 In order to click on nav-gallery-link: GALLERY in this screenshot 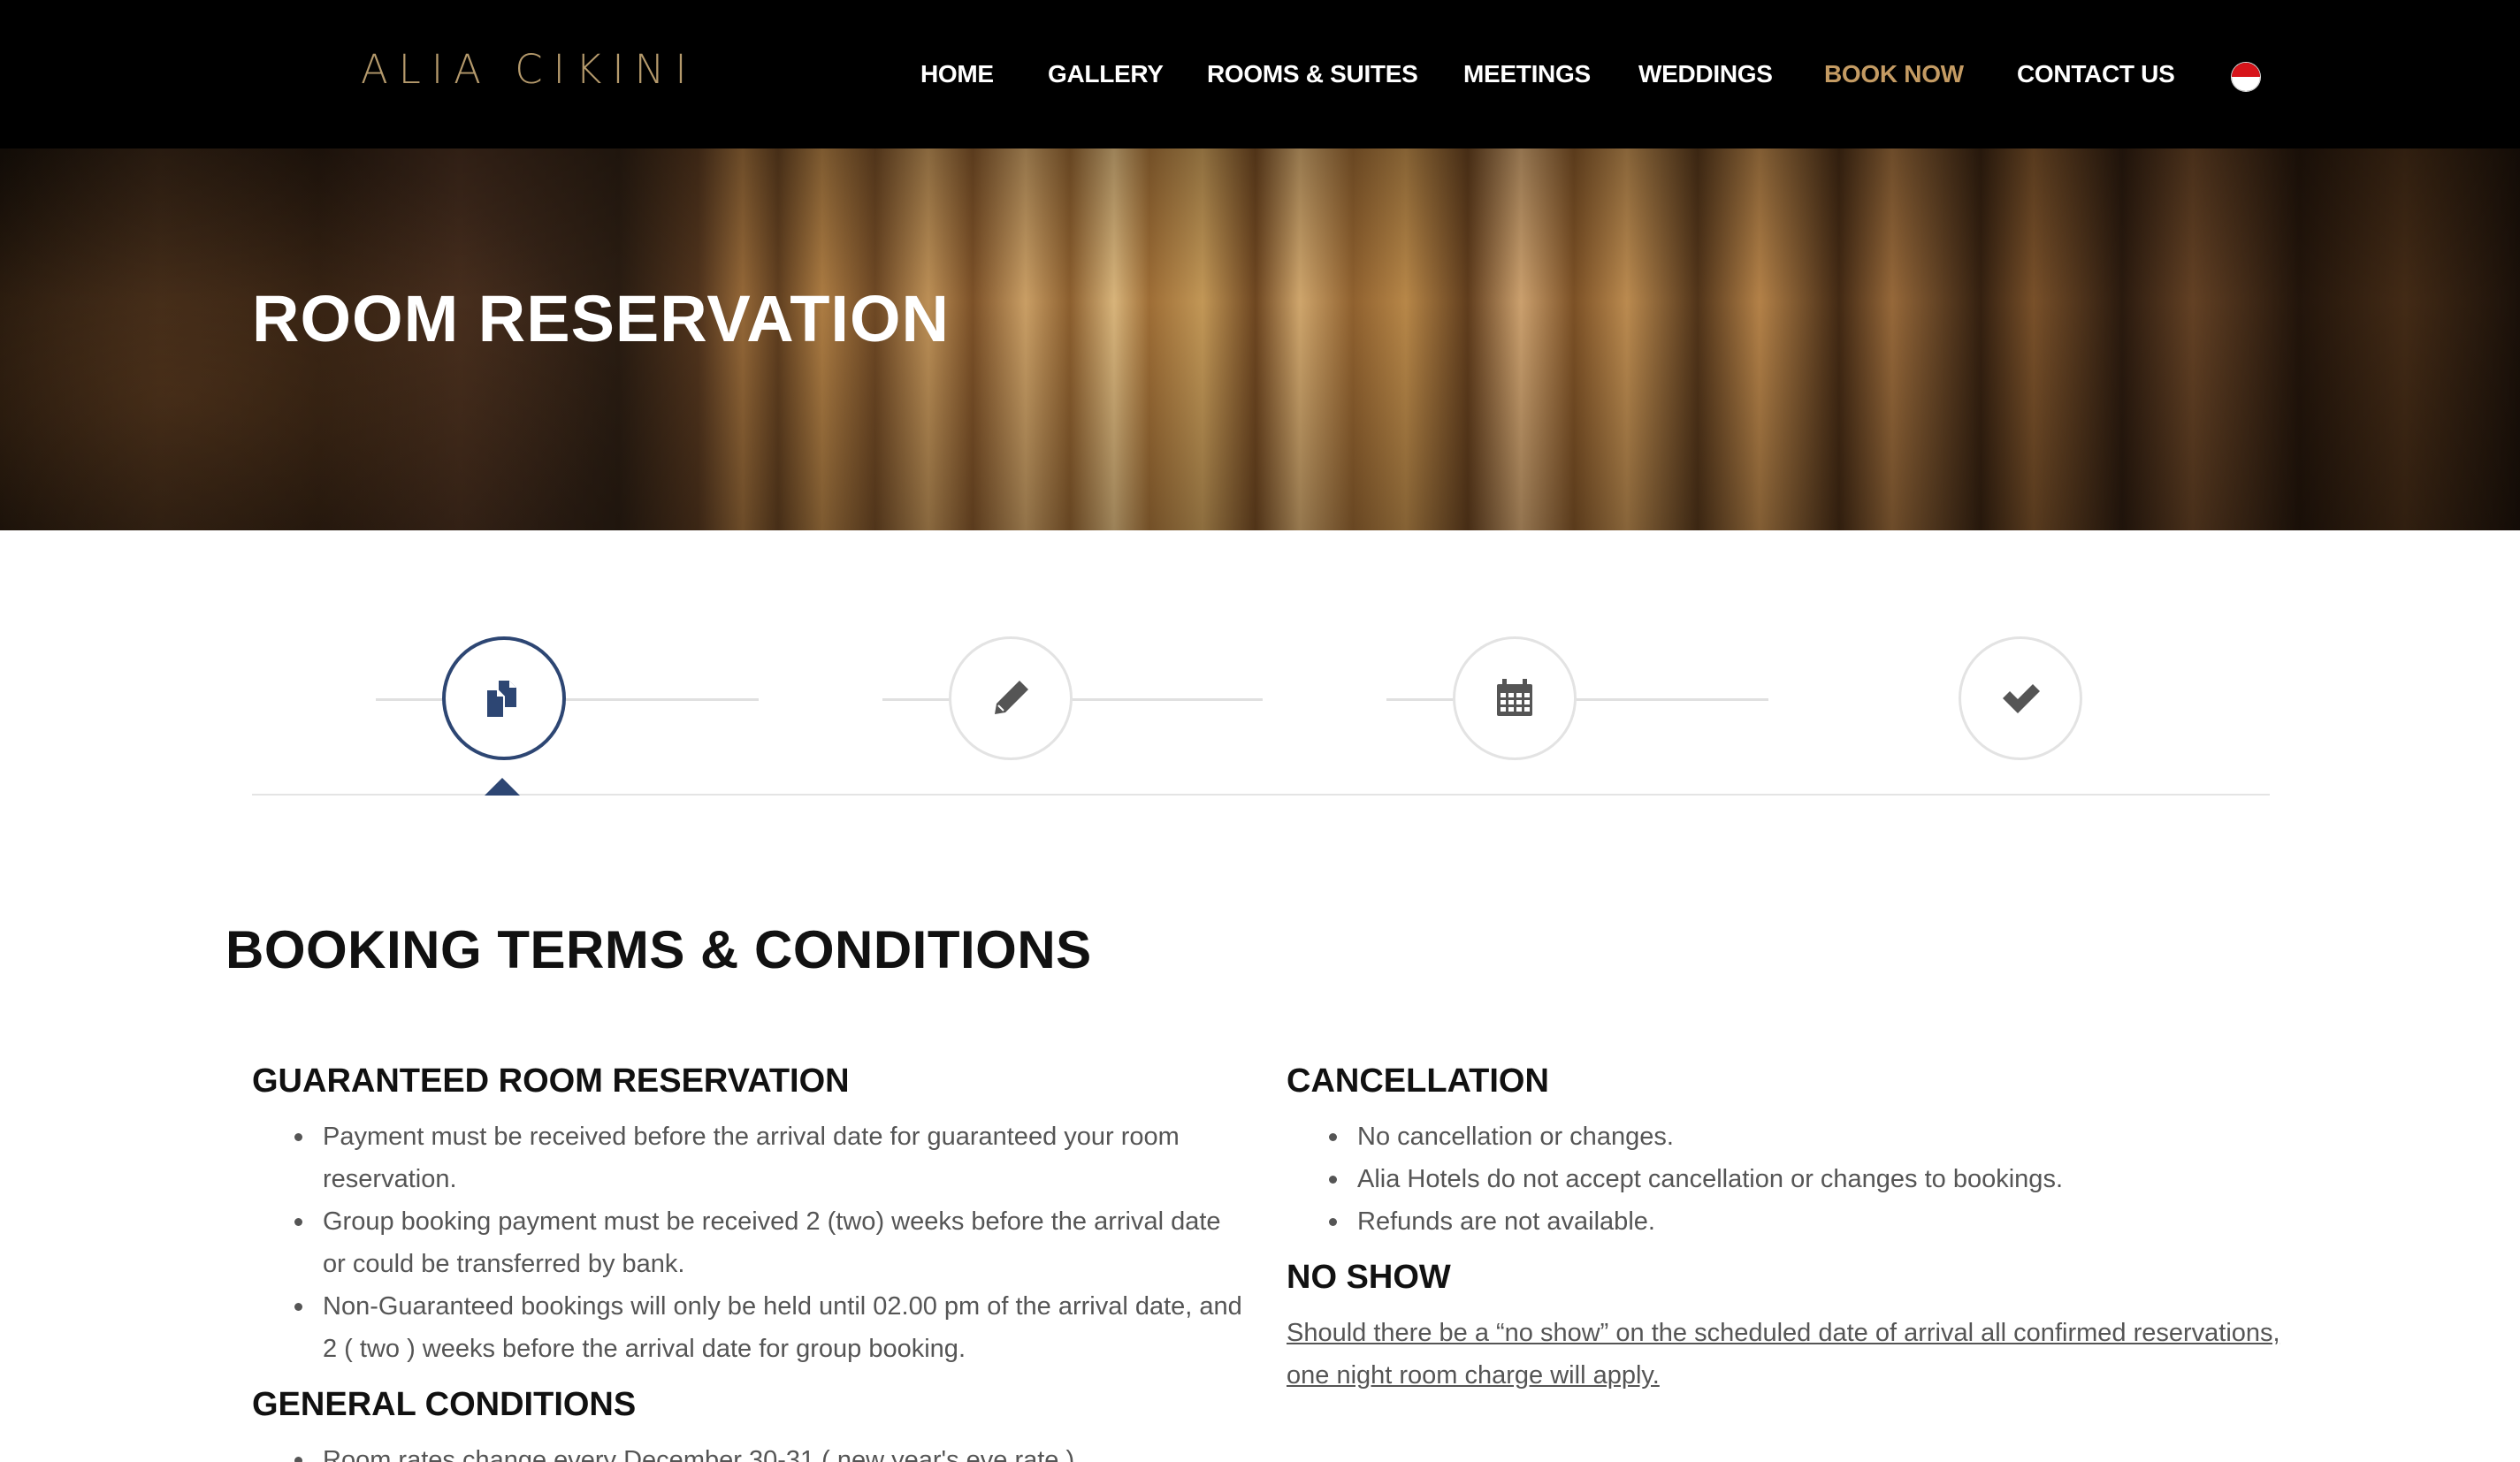, I will do `click(1106, 74)`.